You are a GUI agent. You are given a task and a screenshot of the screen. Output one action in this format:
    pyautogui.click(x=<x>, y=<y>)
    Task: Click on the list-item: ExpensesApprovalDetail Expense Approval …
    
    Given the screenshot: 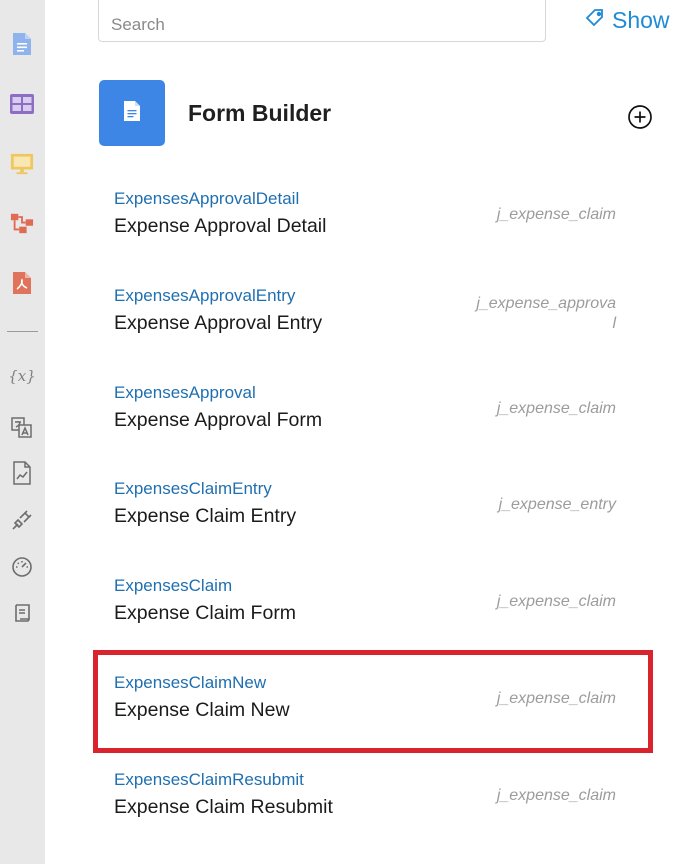 What is the action you would take?
    pyautogui.click(x=368, y=227)
    